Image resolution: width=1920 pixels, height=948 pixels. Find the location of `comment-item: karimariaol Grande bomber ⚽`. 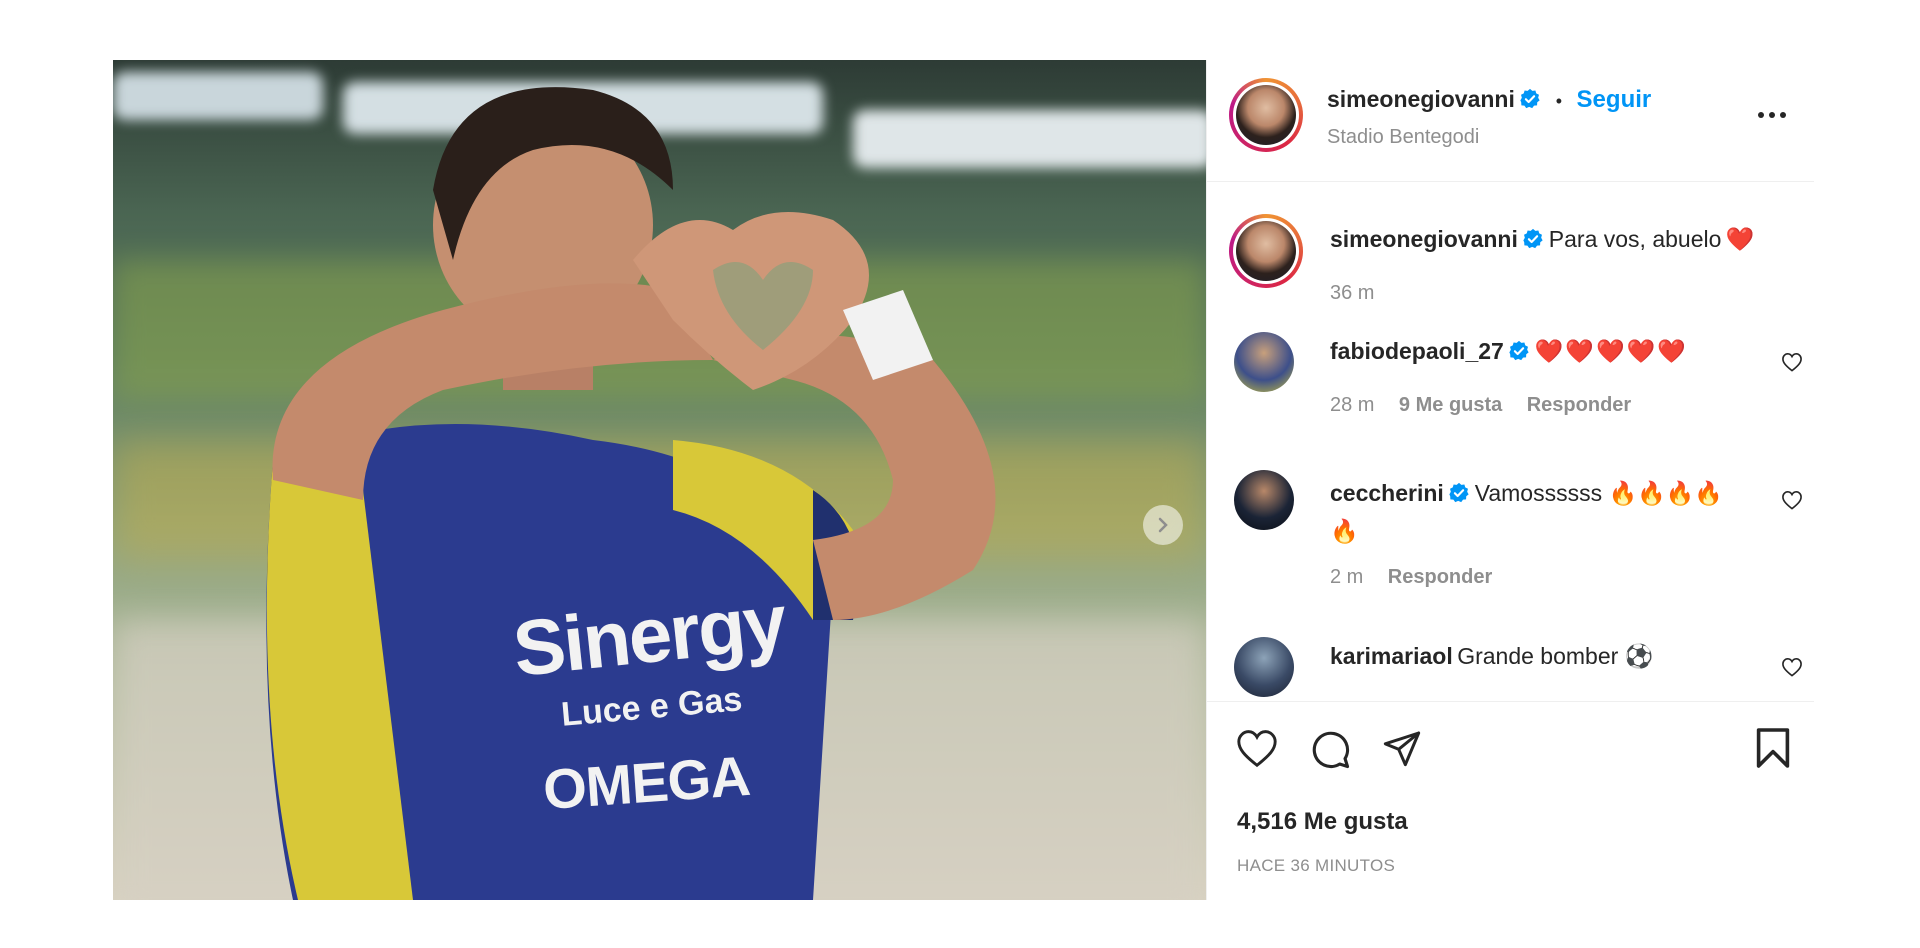

comment-item: karimariaol Grande bomber ⚽ is located at coordinates (1510, 667).